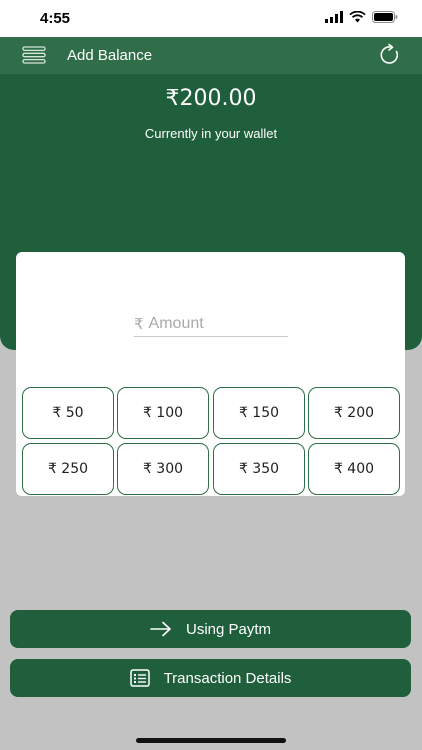 The width and height of the screenshot is (422, 750). I want to click on amount-placeholder: Amount, so click(176, 323).